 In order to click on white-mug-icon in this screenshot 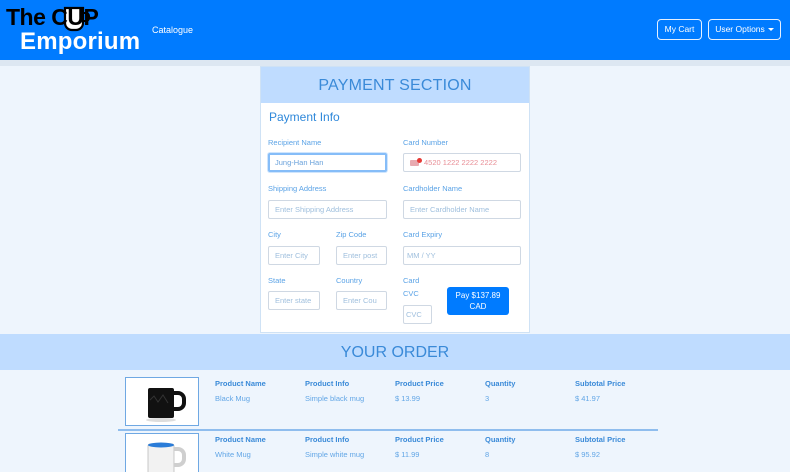, I will do `click(162, 453)`.